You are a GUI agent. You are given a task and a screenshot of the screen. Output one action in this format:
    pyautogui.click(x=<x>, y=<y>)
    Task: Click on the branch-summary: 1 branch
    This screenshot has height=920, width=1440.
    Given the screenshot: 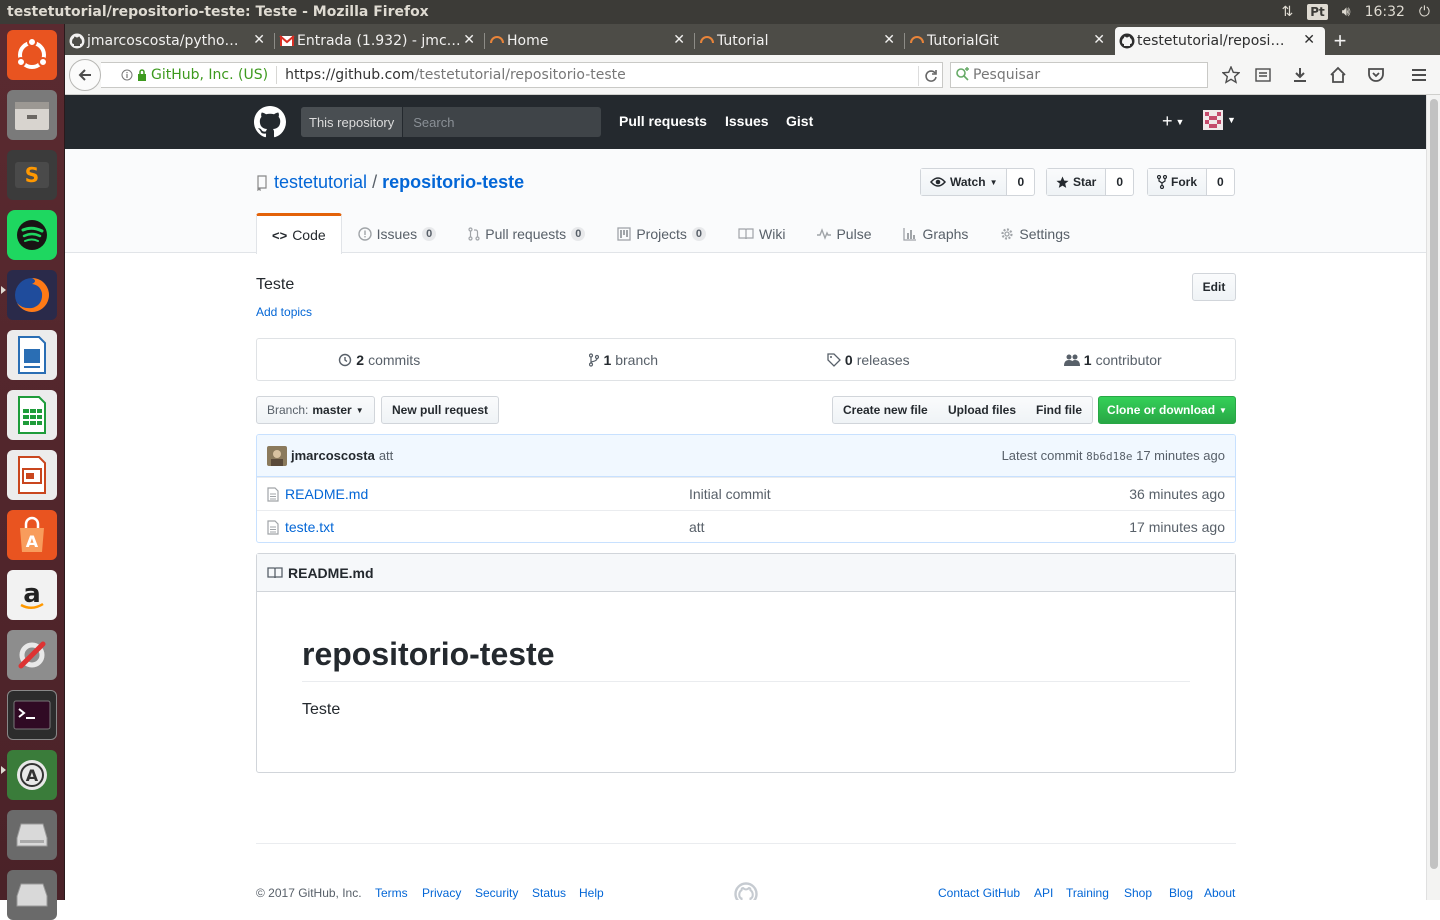 What is the action you would take?
    pyautogui.click(x=624, y=359)
    